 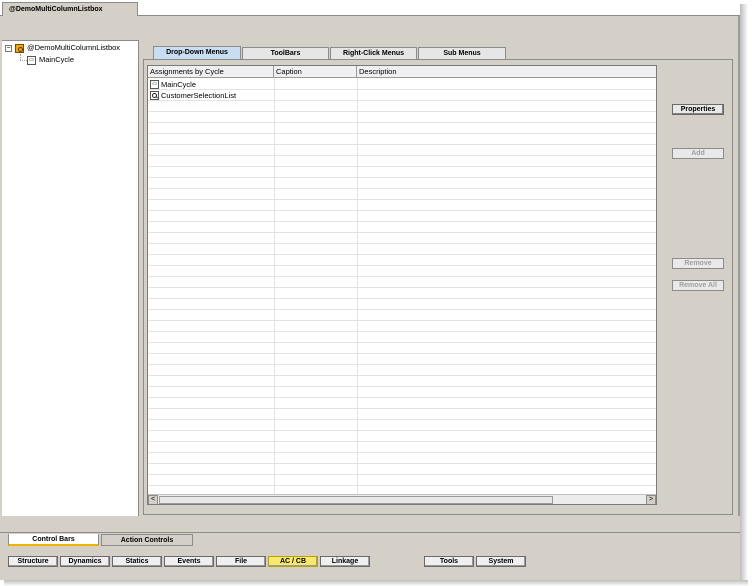 What do you see at coordinates (698, 153) in the screenshot?
I see `add-button: Add` at bounding box center [698, 153].